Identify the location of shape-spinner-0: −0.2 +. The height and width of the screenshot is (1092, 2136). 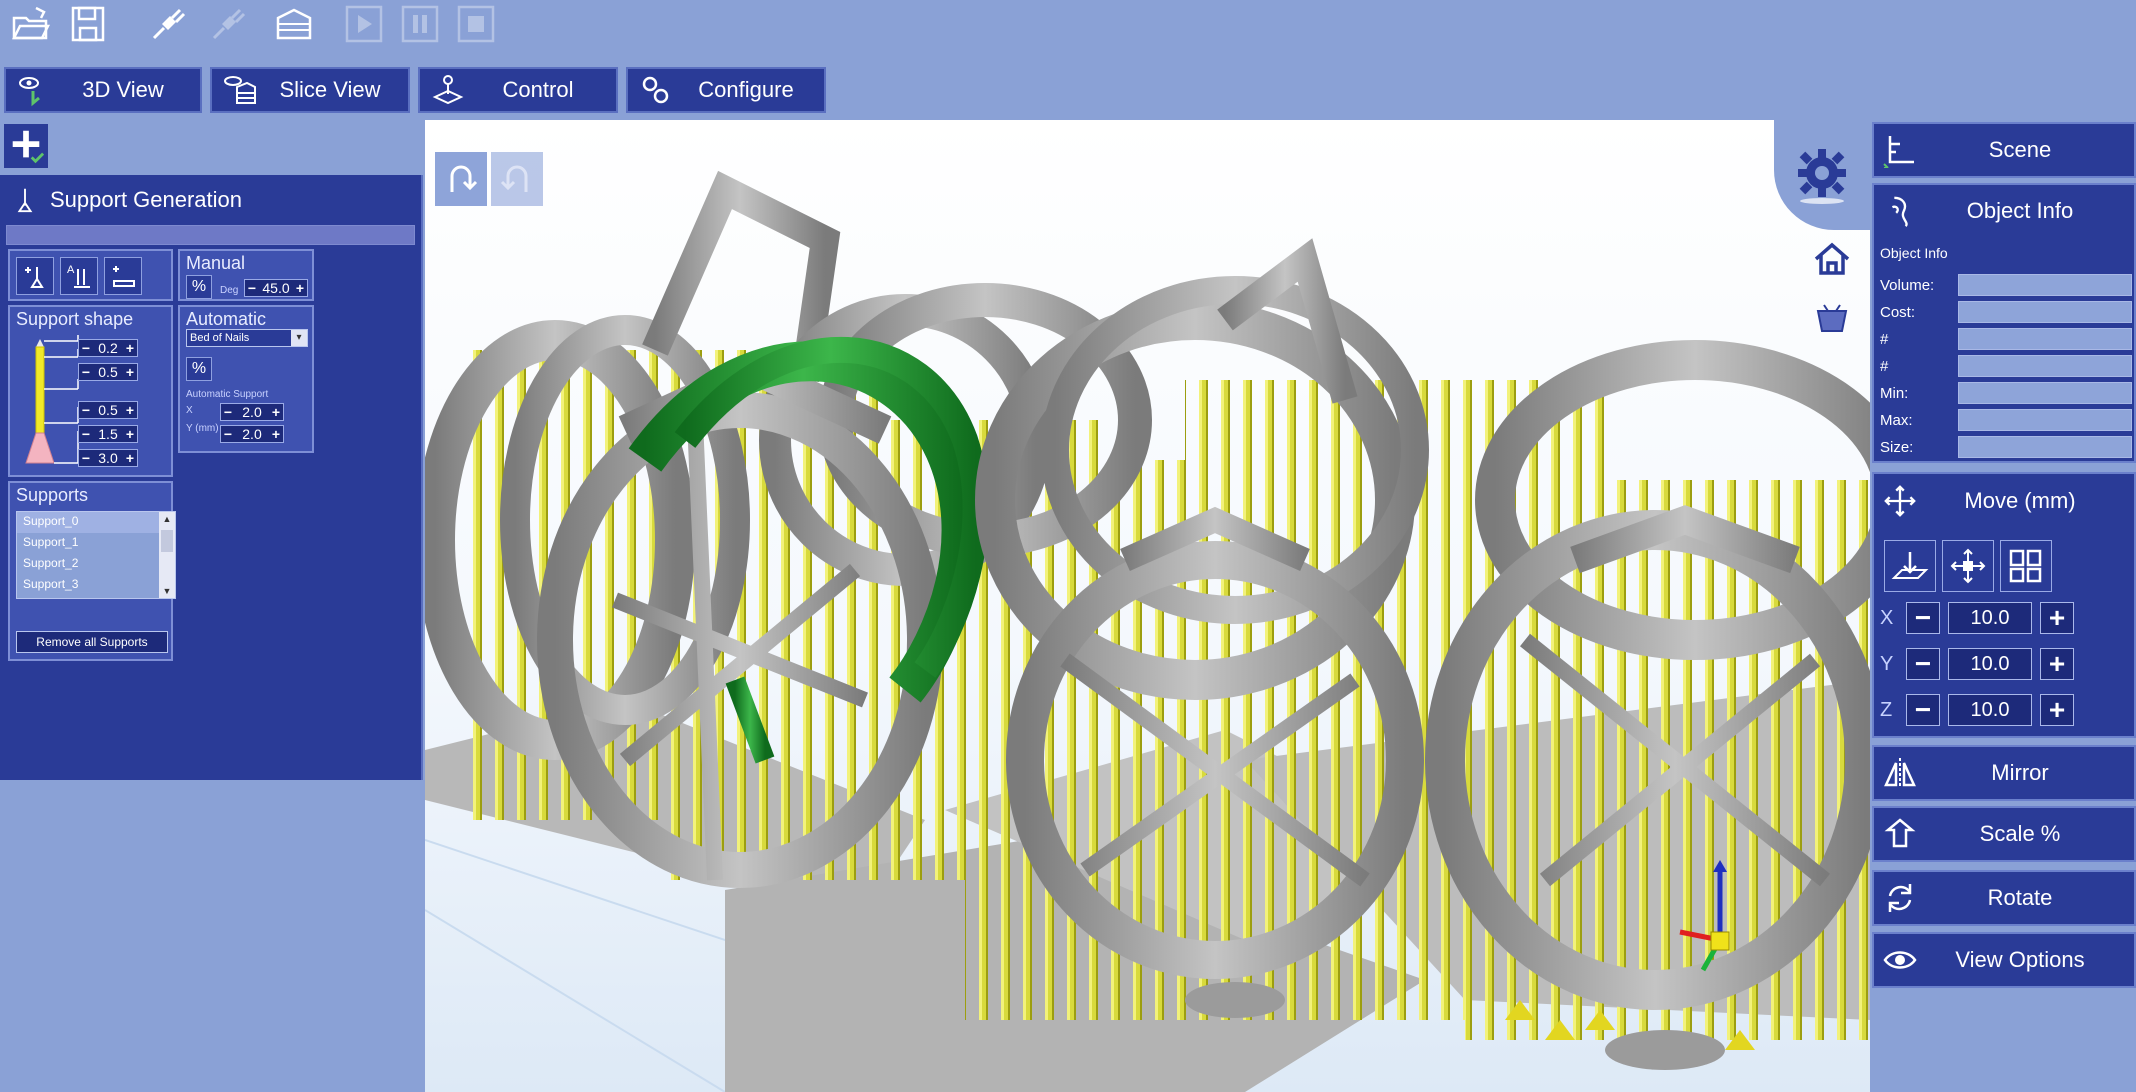
(108, 348).